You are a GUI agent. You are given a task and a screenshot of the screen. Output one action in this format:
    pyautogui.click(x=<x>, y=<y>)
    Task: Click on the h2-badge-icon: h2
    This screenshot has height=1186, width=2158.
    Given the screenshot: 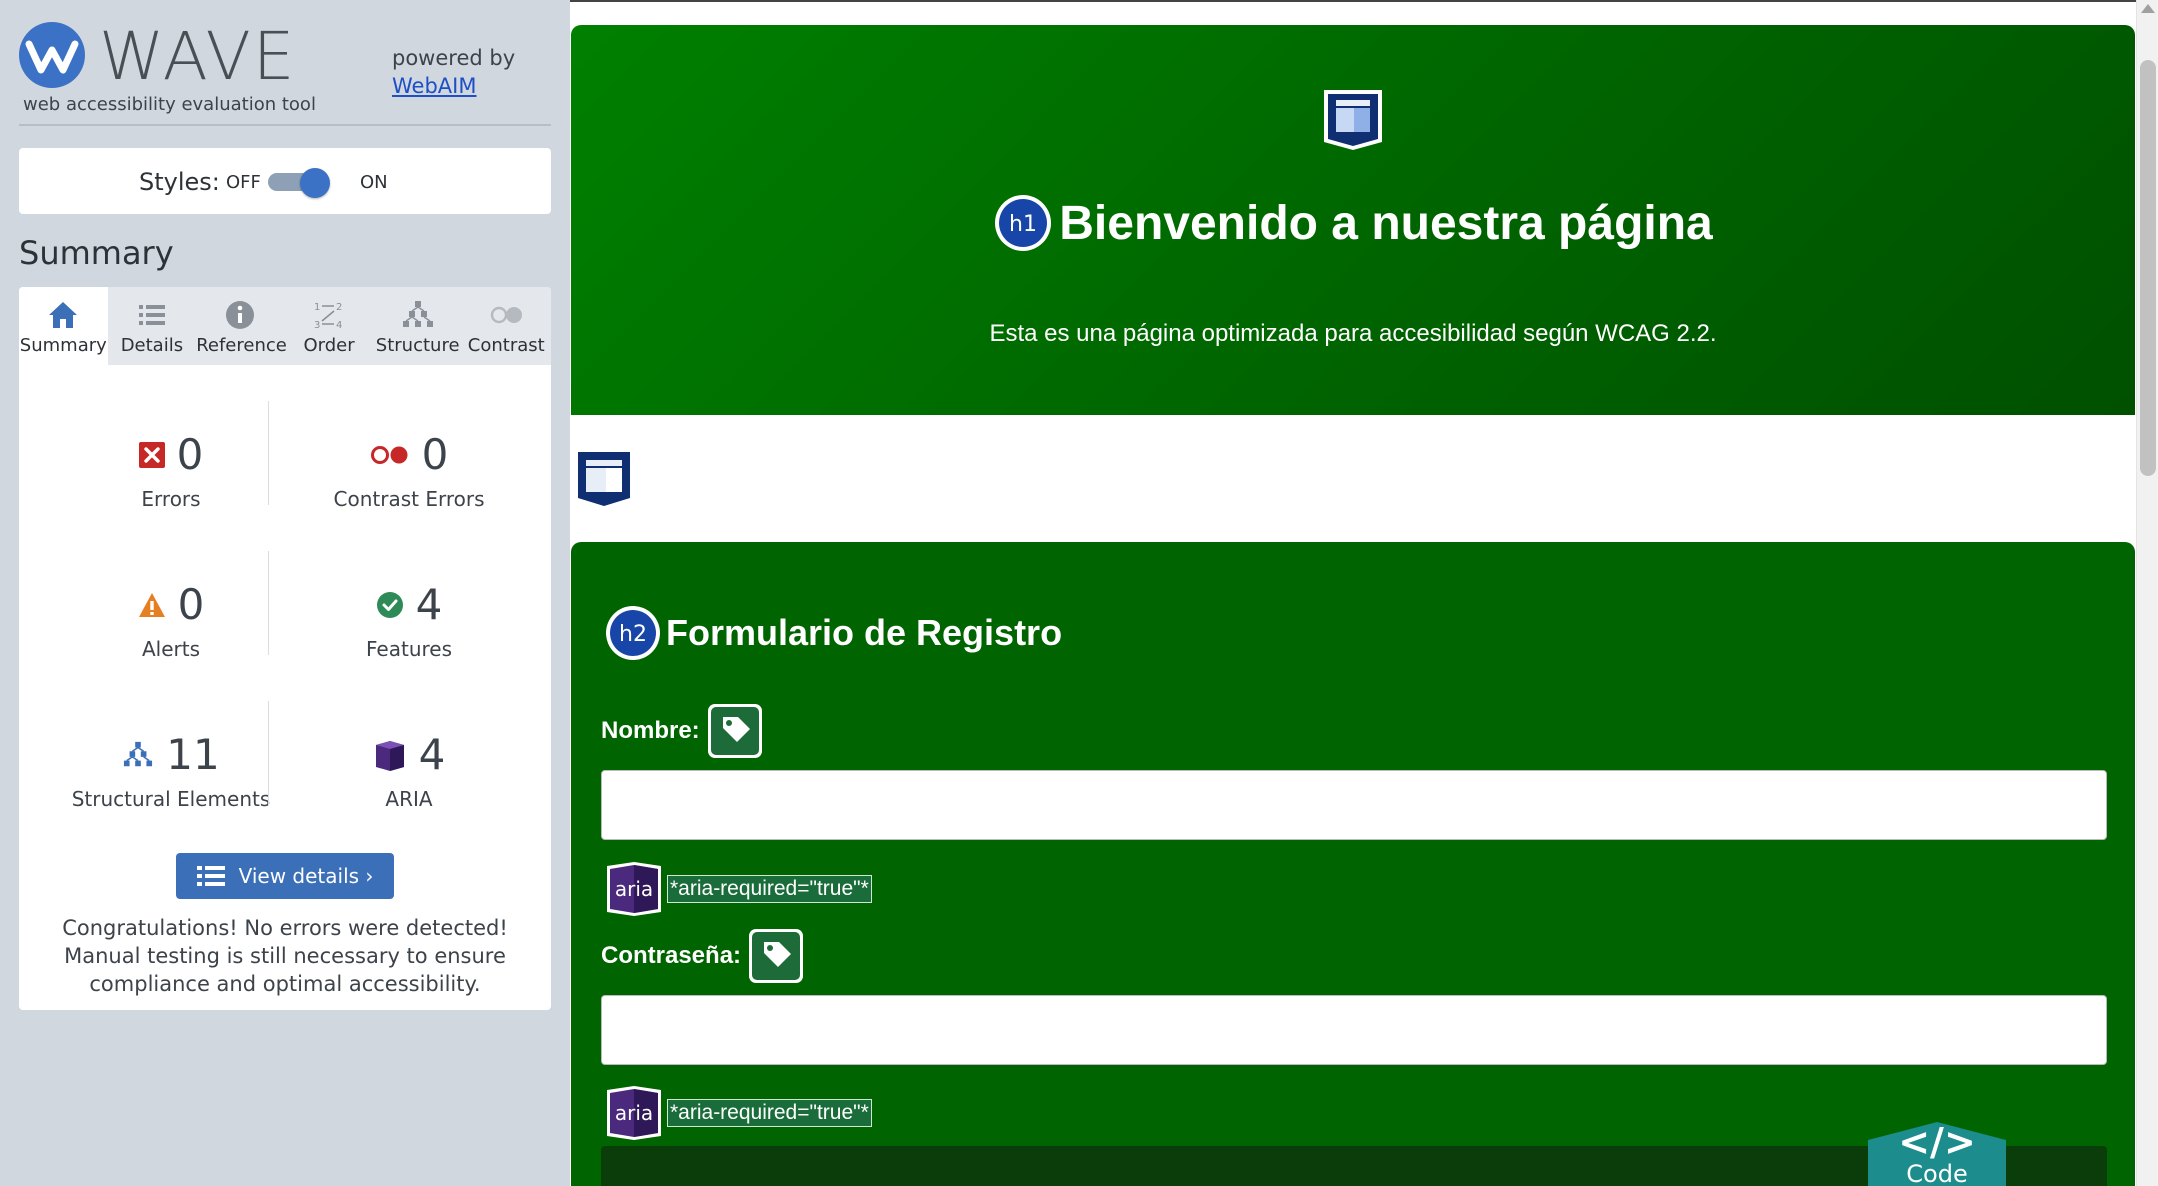 What is the action you would take?
    pyautogui.click(x=633, y=633)
    